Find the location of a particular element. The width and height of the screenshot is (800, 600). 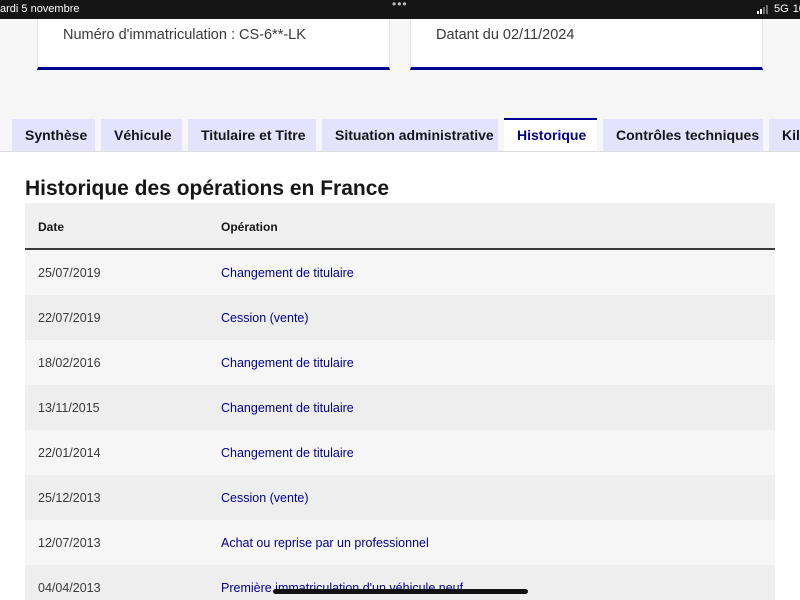

table-row: 22/07/2019 Cession (vente) is located at coordinates (400, 317).